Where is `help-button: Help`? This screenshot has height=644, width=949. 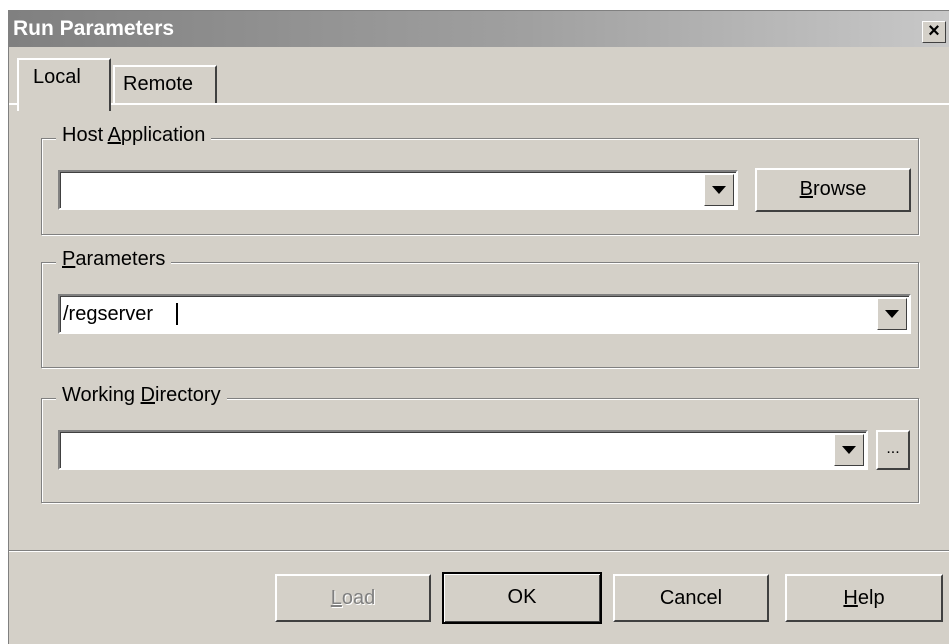
help-button: Help is located at coordinates (864, 598).